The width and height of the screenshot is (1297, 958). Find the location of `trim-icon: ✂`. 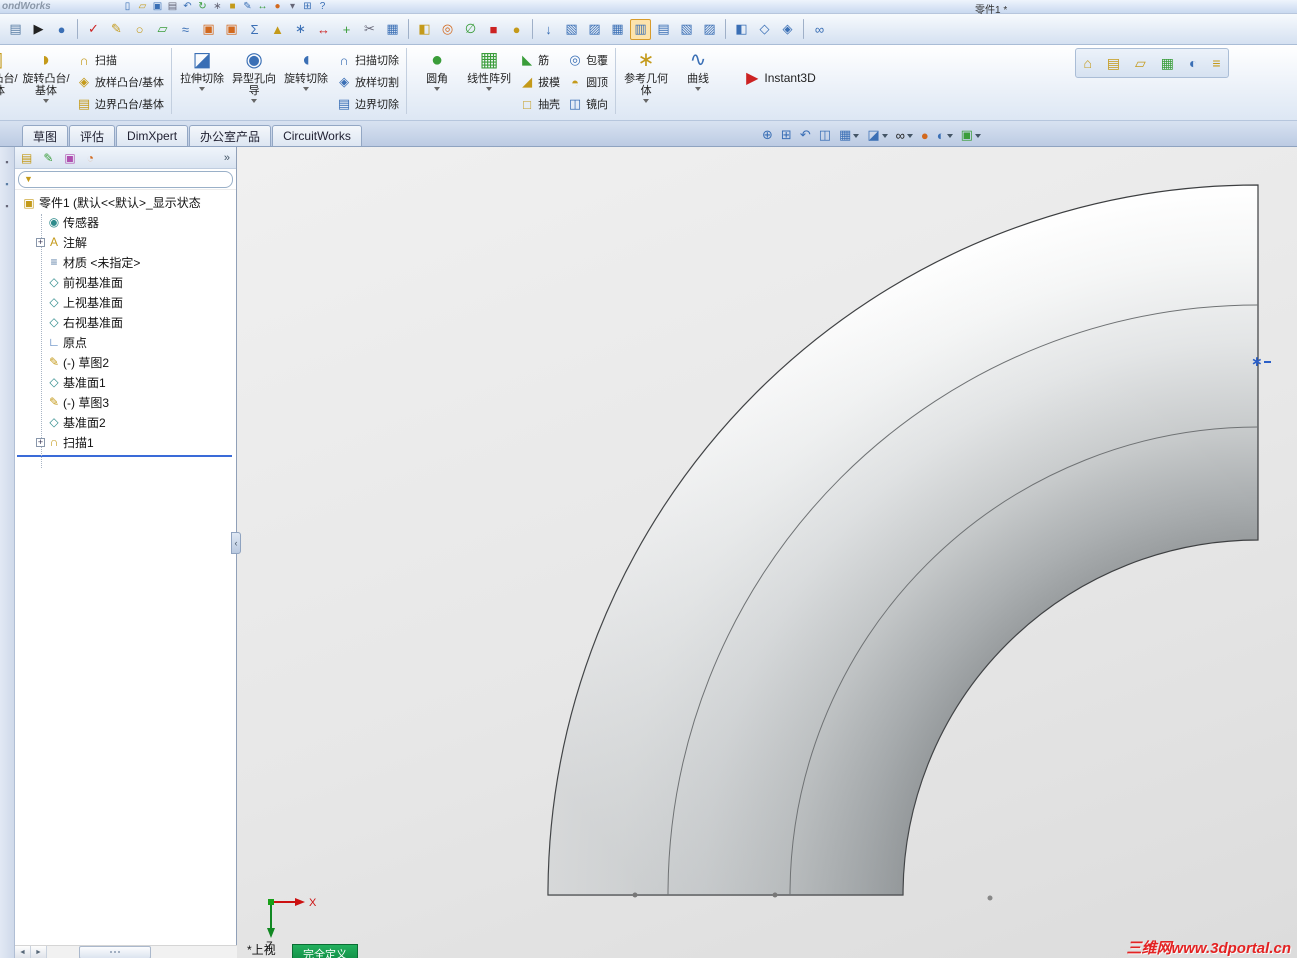

trim-icon: ✂ is located at coordinates (369, 29).